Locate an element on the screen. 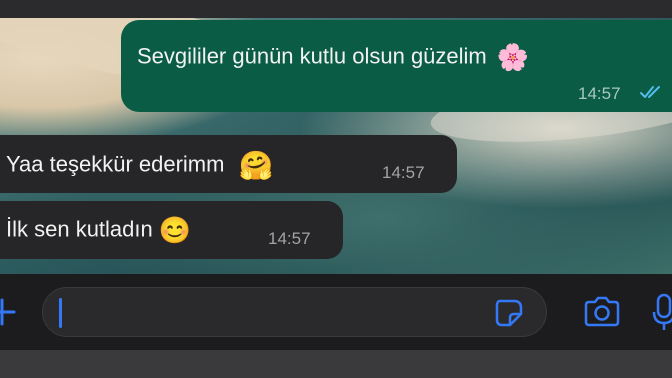 This screenshot has height=378, width=672. incoming-message-bubble: Yaa teşekkür ederimm 🤗 14:57 is located at coordinates (228, 164).